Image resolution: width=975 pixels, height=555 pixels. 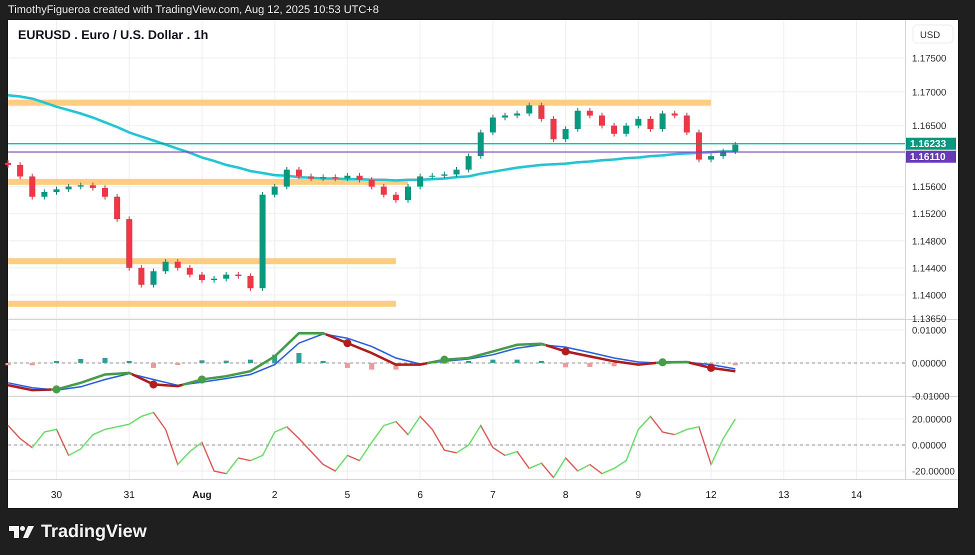 What do you see at coordinates (56, 495) in the screenshot?
I see `date-label: 30` at bounding box center [56, 495].